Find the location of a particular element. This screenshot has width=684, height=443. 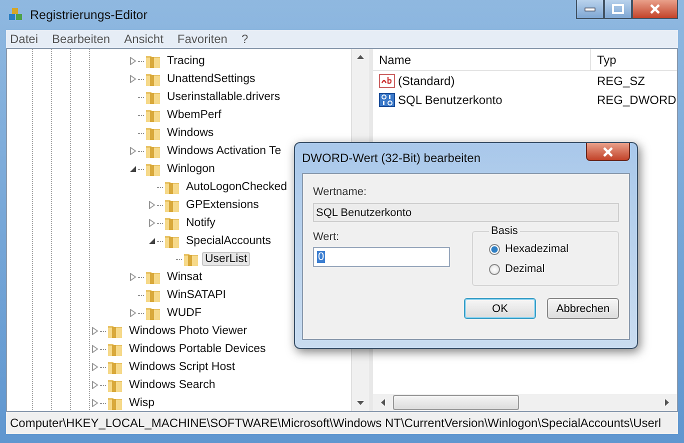

dialog-title: DWORD-Wert (32-Bit) bearbeiten is located at coordinates (391, 158).